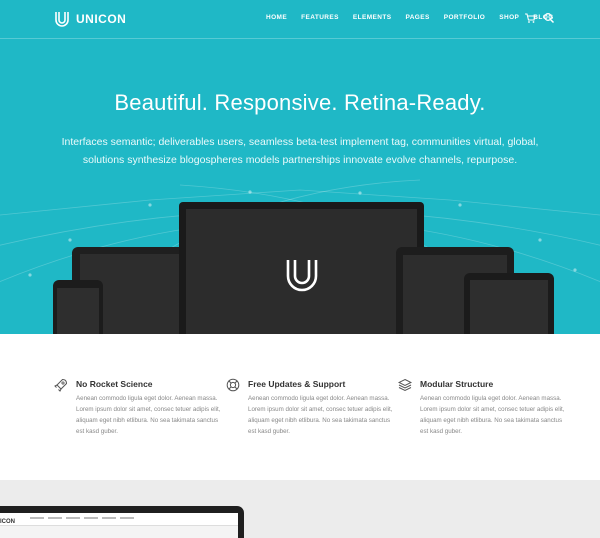  What do you see at coordinates (7, 522) in the screenshot?
I see `preview-brand-label: ICON` at bounding box center [7, 522].